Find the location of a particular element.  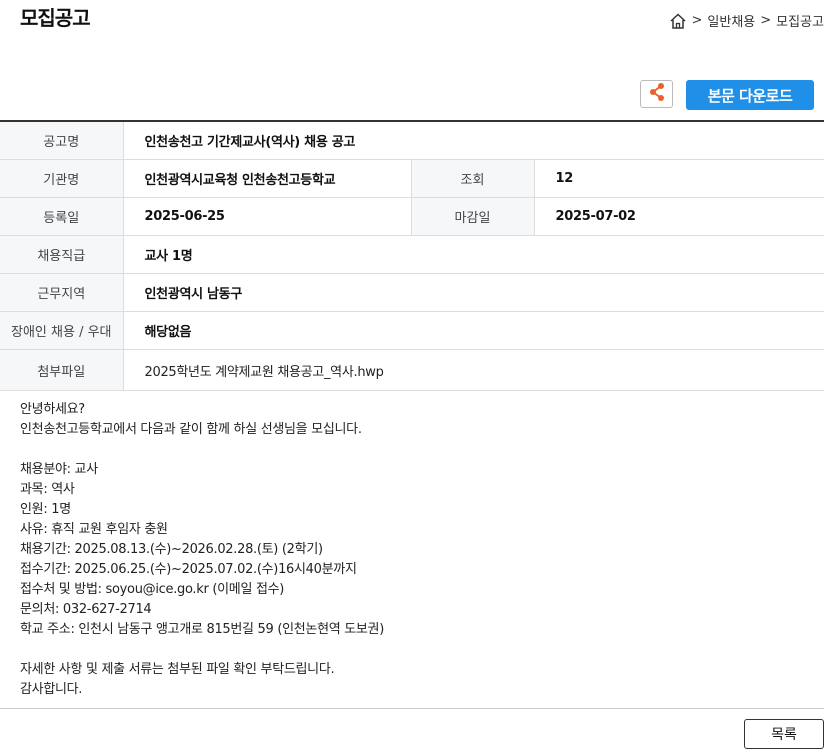

page-title: 모집공고 is located at coordinates (55, 18).